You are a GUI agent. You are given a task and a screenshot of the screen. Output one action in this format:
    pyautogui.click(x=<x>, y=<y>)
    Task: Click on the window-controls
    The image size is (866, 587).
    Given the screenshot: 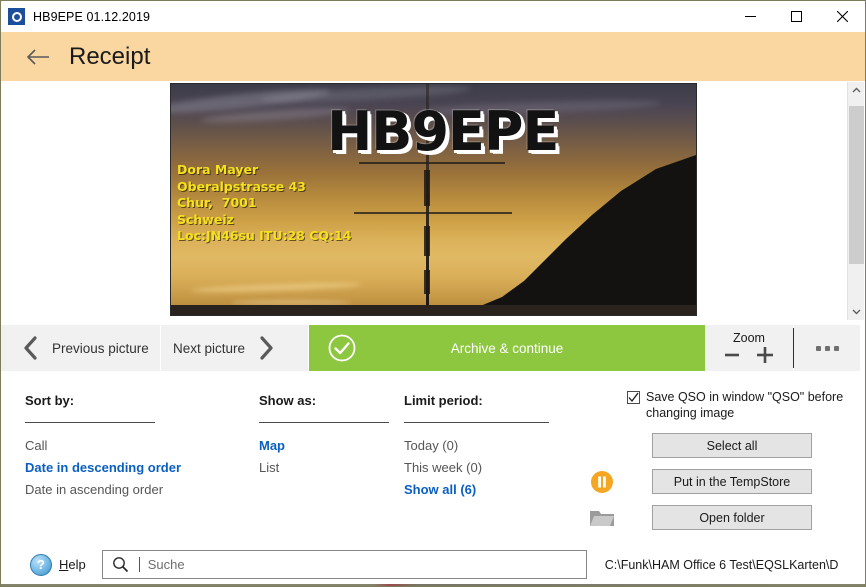 What is the action you would take?
    pyautogui.click(x=796, y=16)
    